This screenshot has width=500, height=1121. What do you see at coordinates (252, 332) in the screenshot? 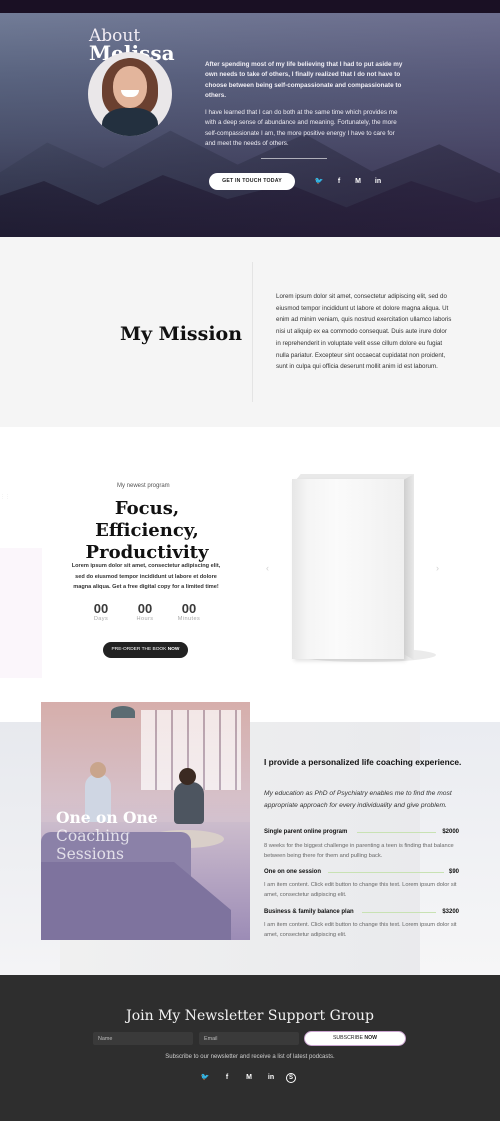
I see `mission-divider` at bounding box center [252, 332].